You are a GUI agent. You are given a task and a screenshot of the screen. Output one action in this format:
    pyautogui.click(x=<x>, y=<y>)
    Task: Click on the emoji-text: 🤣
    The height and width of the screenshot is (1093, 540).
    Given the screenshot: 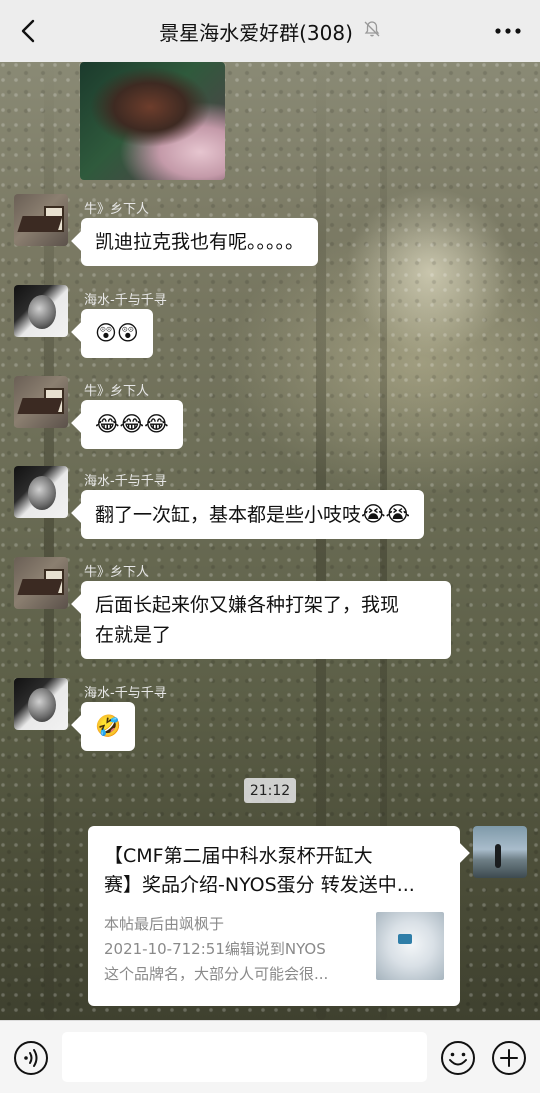 What is the action you would take?
    pyautogui.click(x=108, y=726)
    